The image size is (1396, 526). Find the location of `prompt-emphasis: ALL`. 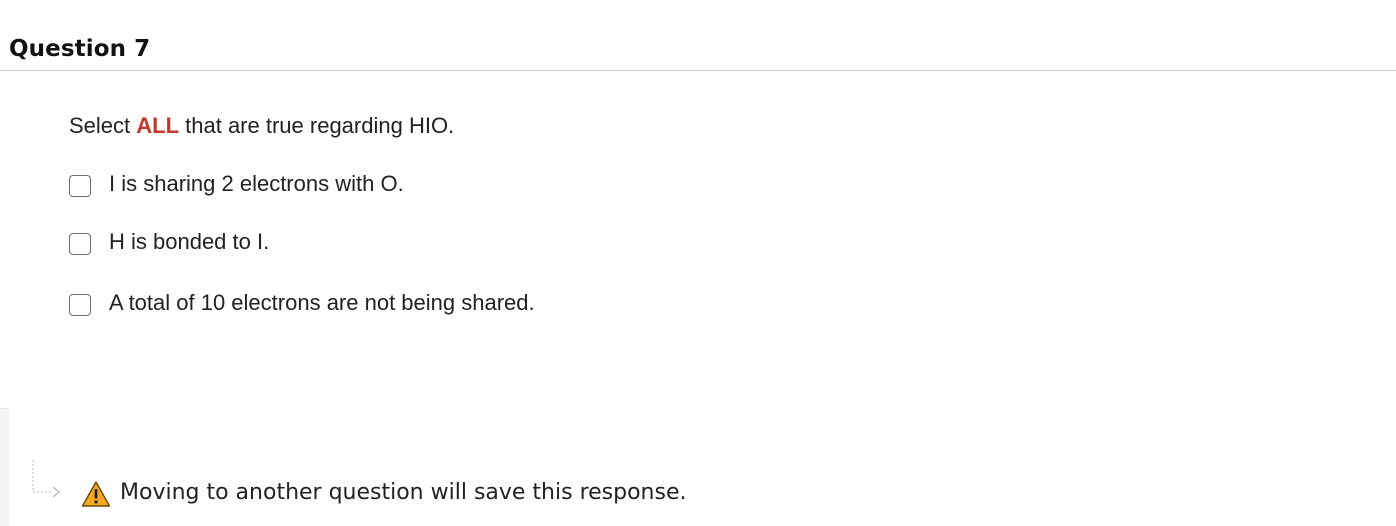

prompt-emphasis: ALL is located at coordinates (158, 125).